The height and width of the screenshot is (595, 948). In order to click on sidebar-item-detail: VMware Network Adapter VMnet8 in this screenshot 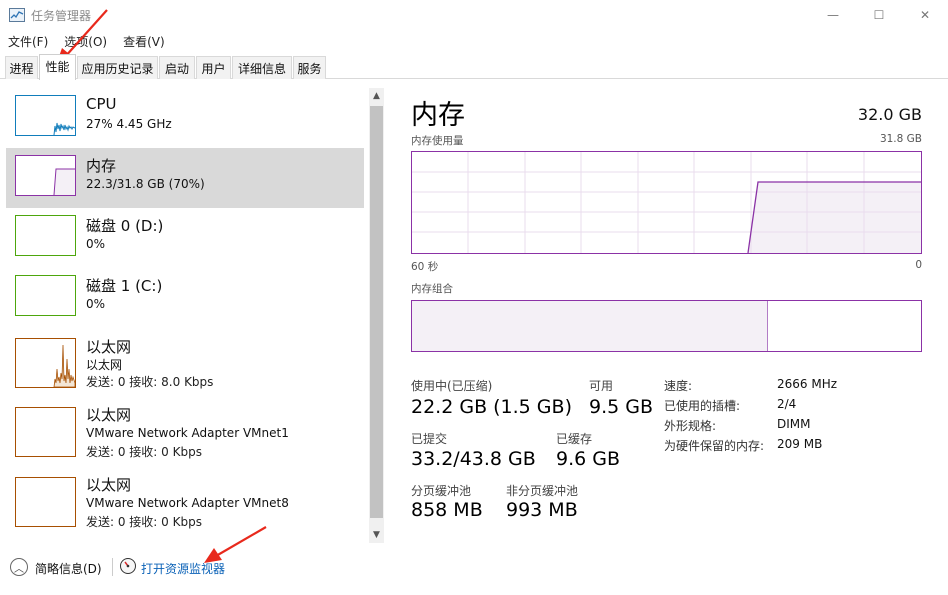, I will do `click(187, 503)`.